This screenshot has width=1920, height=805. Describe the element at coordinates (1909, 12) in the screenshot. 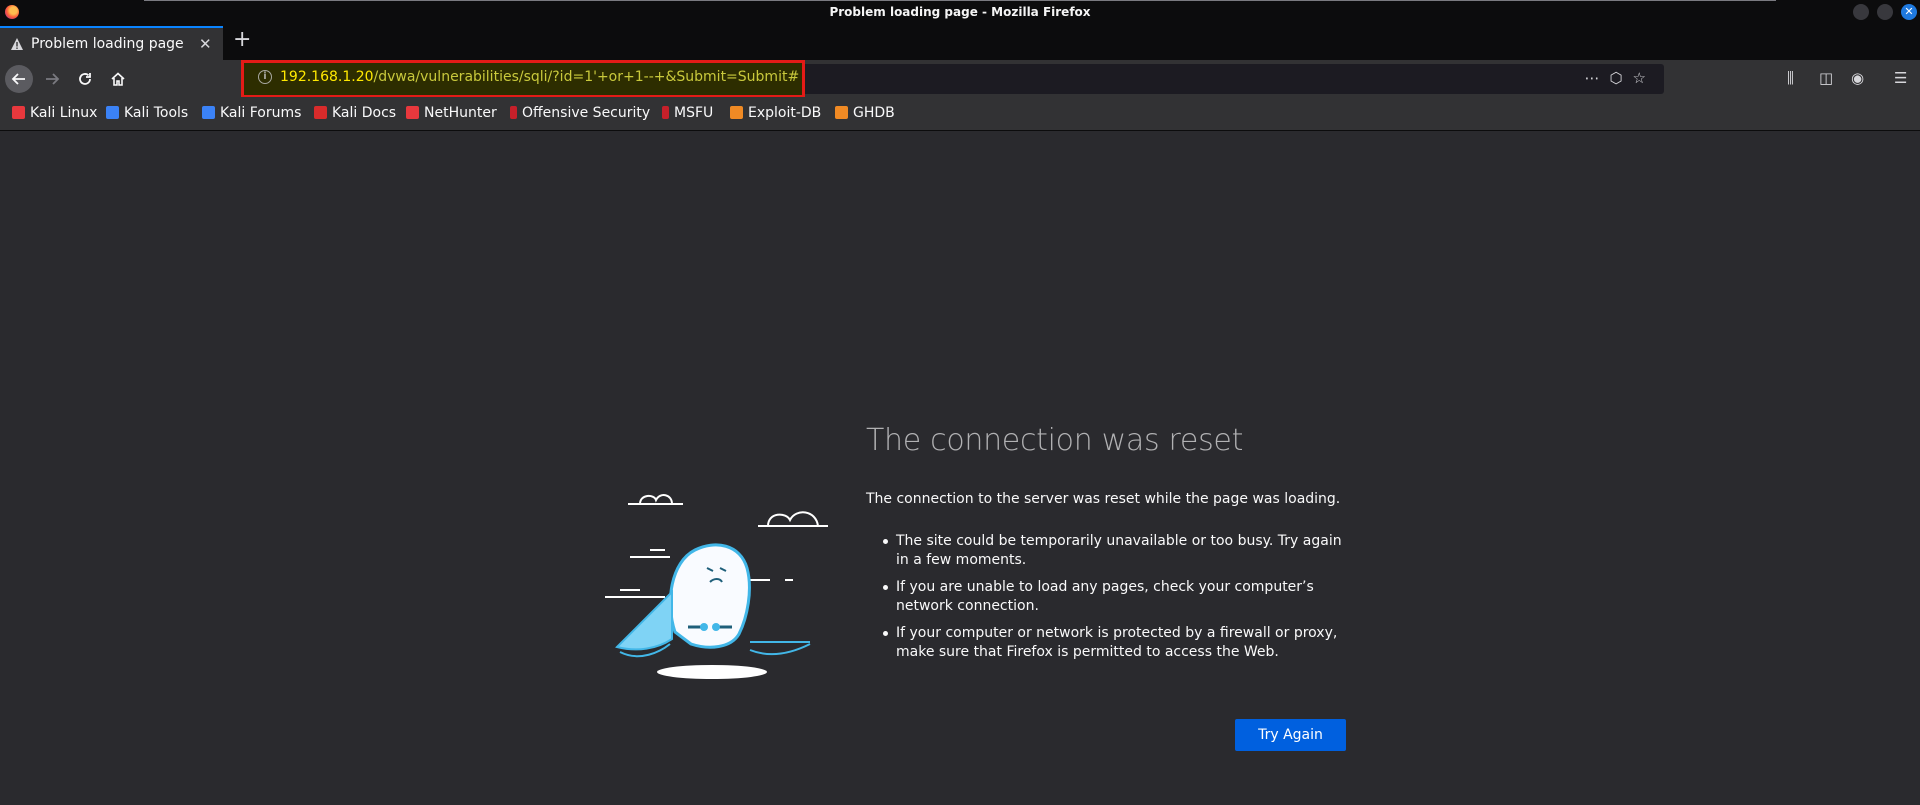

I see `close-window-button: ✕` at that location.